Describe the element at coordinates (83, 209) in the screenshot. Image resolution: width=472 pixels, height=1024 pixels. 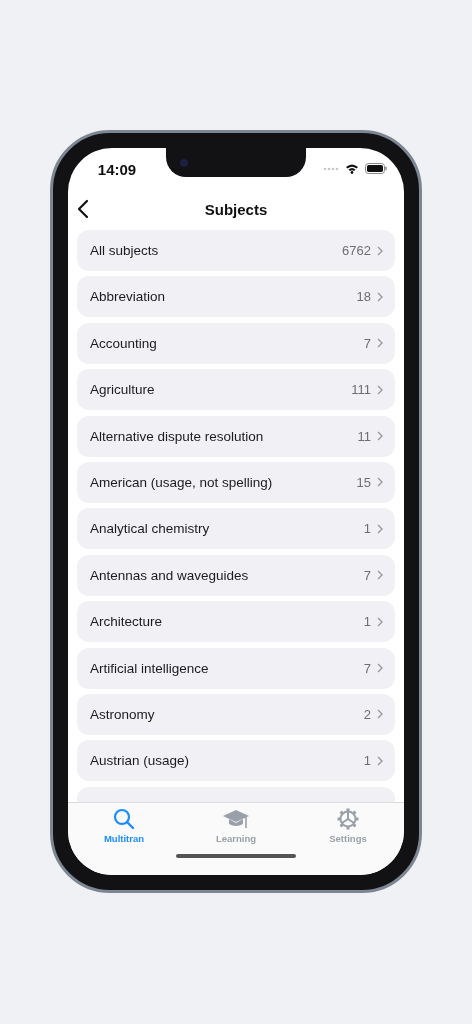
I see `back-button` at that location.